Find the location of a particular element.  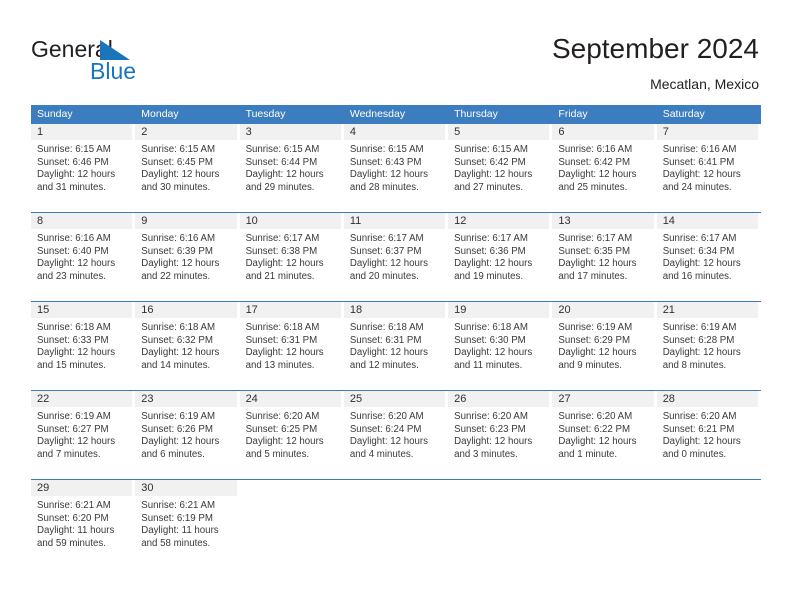

sunrise-time: Sunrise: 6:15 AM is located at coordinates (178, 149).